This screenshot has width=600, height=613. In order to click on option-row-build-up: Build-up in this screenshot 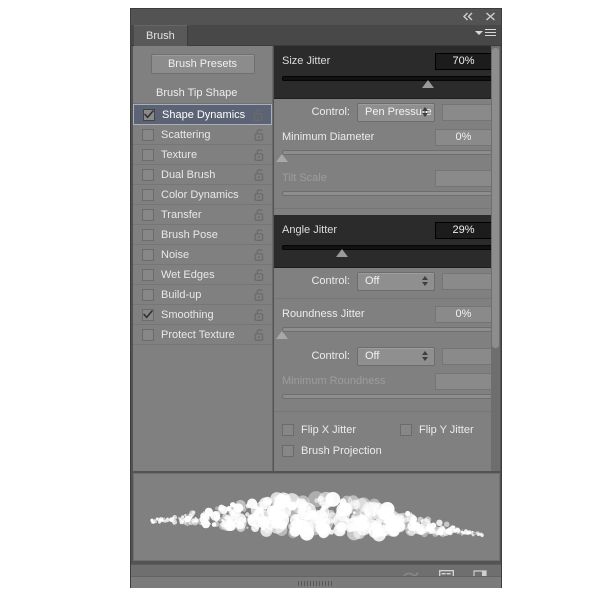, I will do `click(202, 295)`.